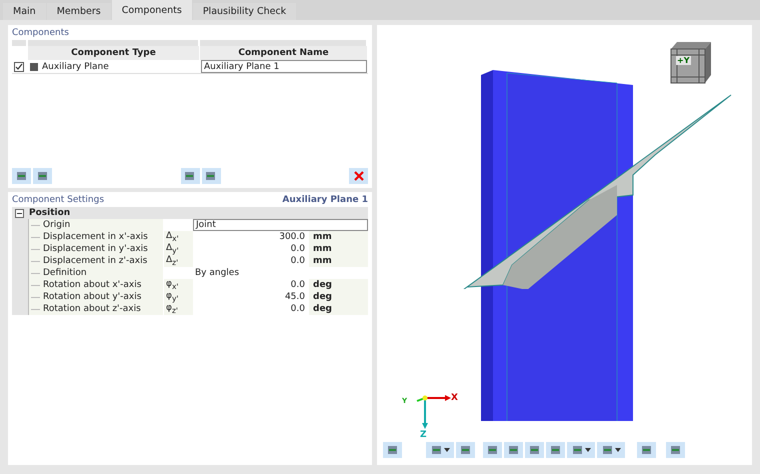  Describe the element at coordinates (172, 249) in the screenshot. I see `symbol: Δ$_{y'}$` at that location.